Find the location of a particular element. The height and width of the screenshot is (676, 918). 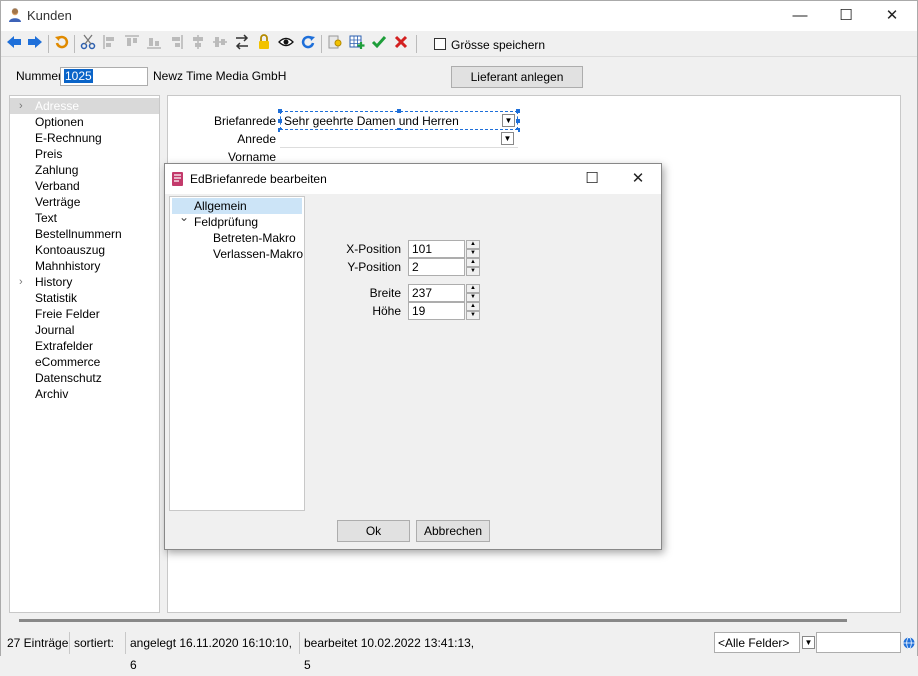

cut-icon is located at coordinates (88, 44).